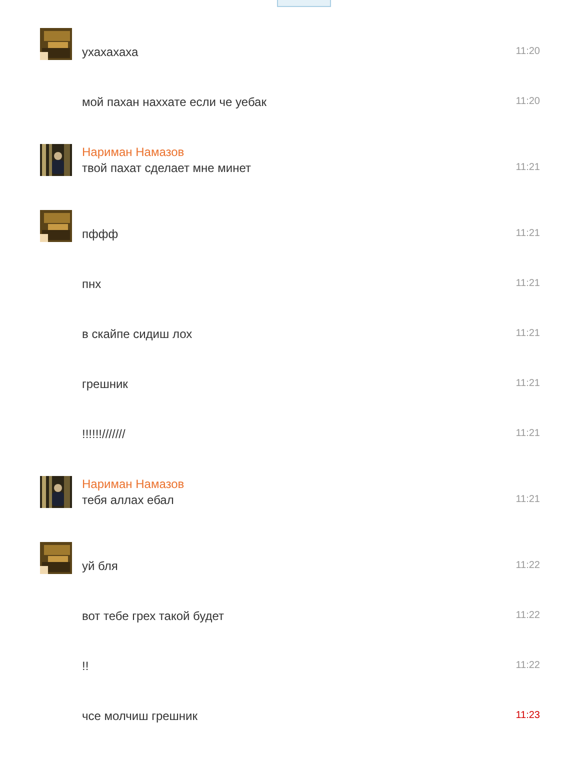 Image resolution: width=586 pixels, height=784 pixels. I want to click on message-time: 11:23, so click(528, 716).